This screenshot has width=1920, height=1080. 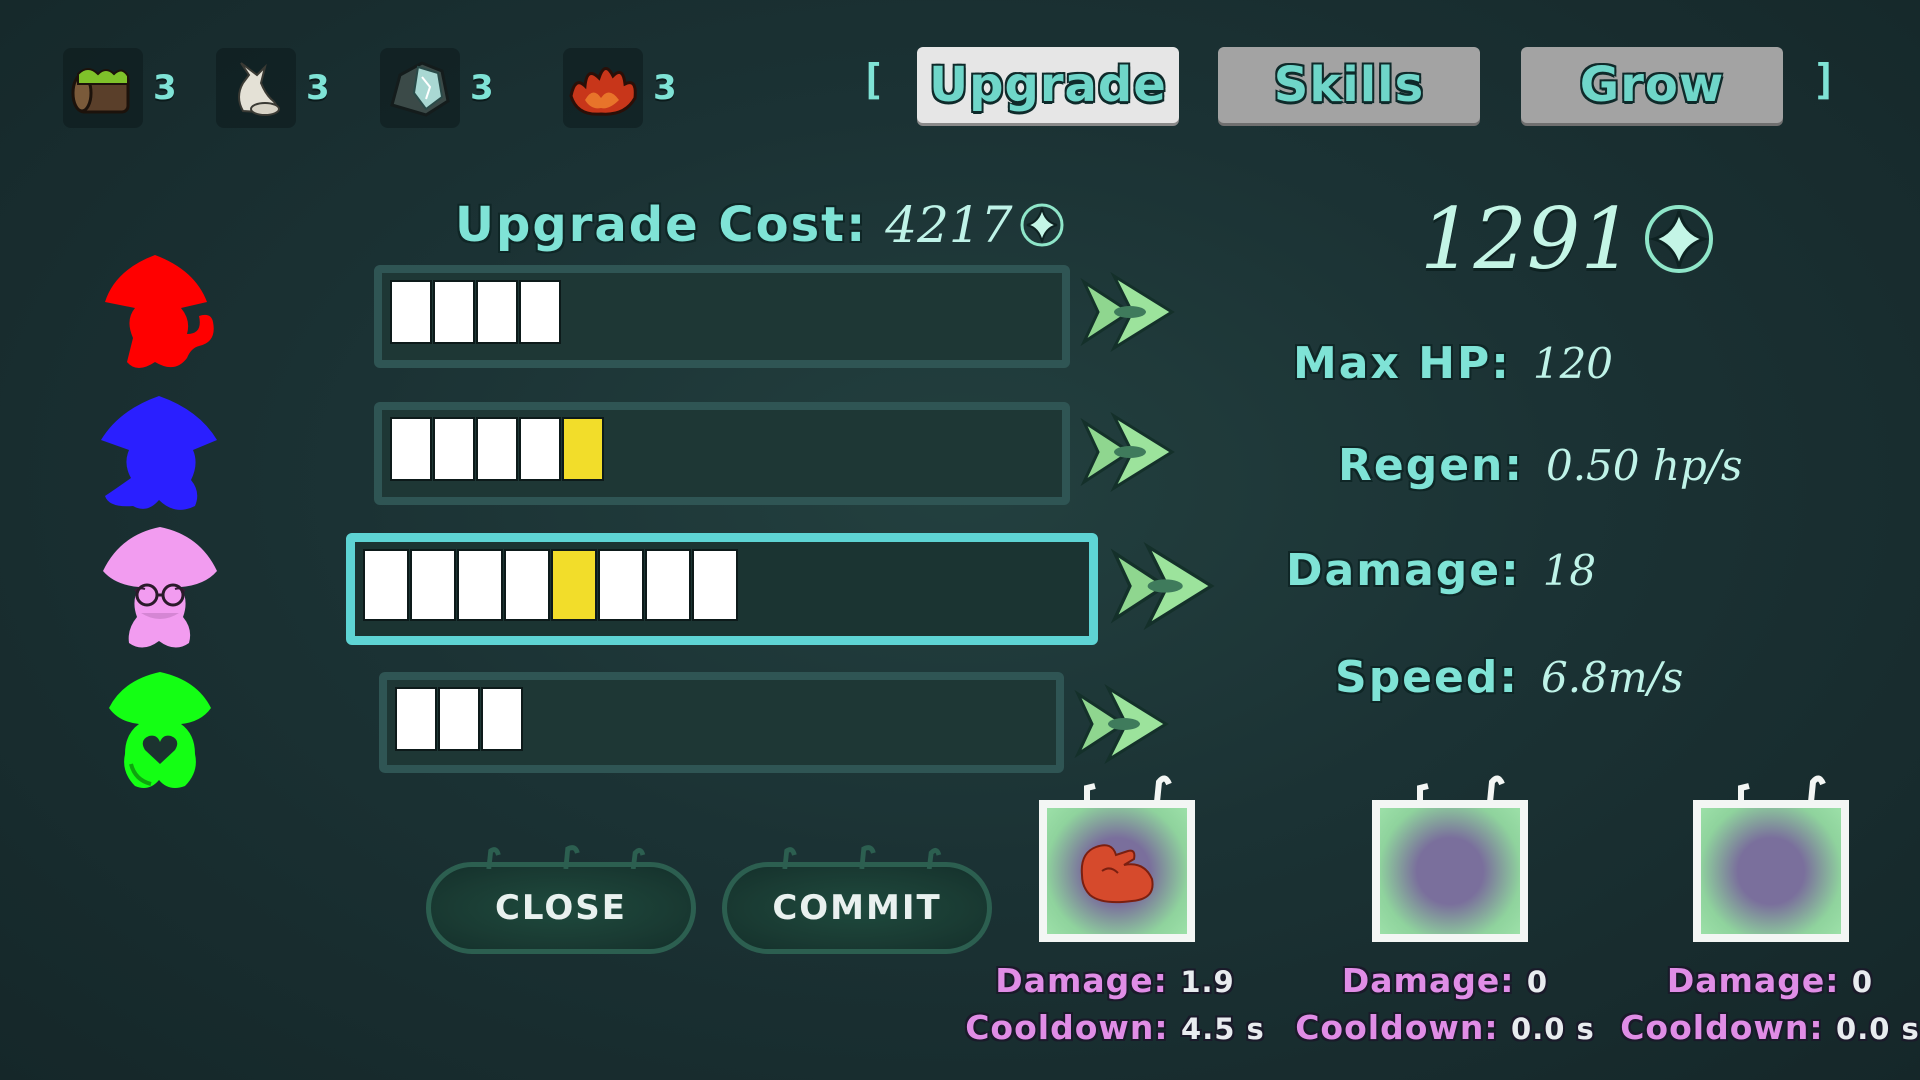 I want to click on upgrade-bar-red, so click(x=722, y=316).